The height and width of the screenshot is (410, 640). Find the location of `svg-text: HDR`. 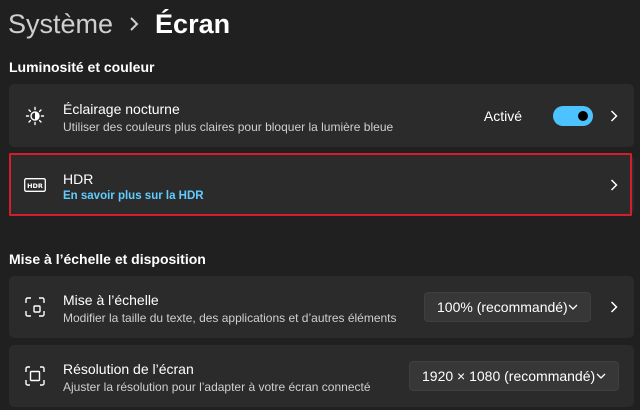

svg-text: HDR is located at coordinates (35, 186).